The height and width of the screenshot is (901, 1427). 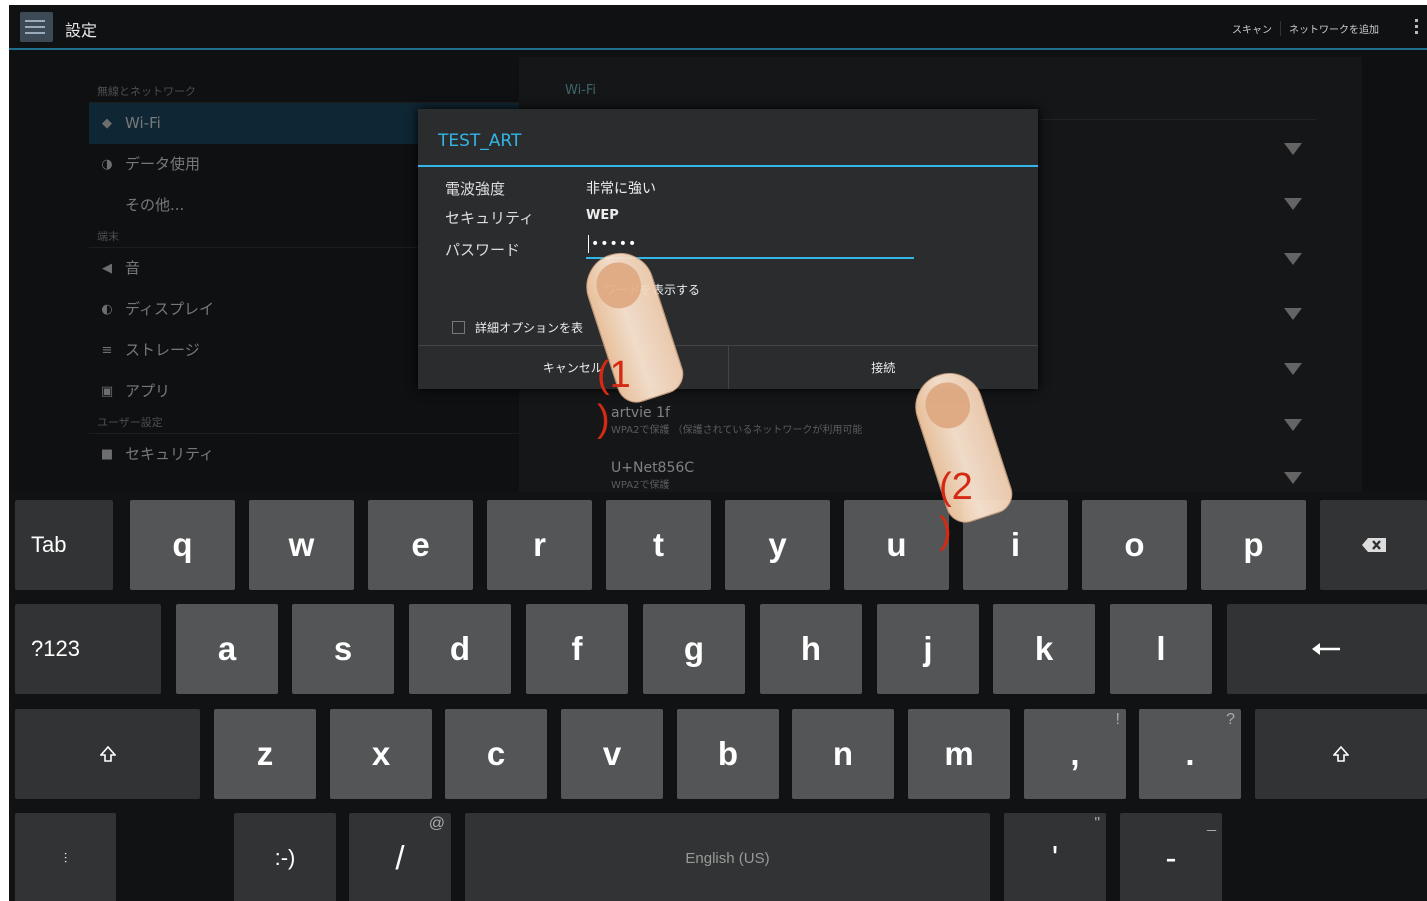 What do you see at coordinates (928, 649) in the screenshot?
I see `key-j: j` at bounding box center [928, 649].